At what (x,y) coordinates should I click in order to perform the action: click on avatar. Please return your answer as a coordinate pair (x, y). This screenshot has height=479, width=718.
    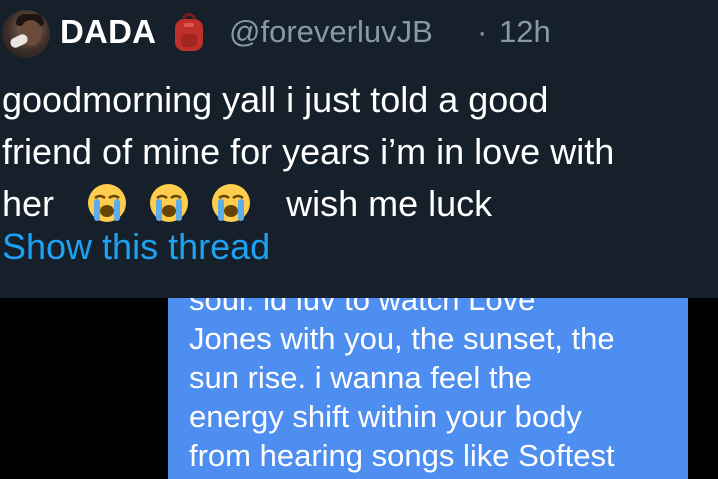
    Looking at the image, I should click on (26, 34).